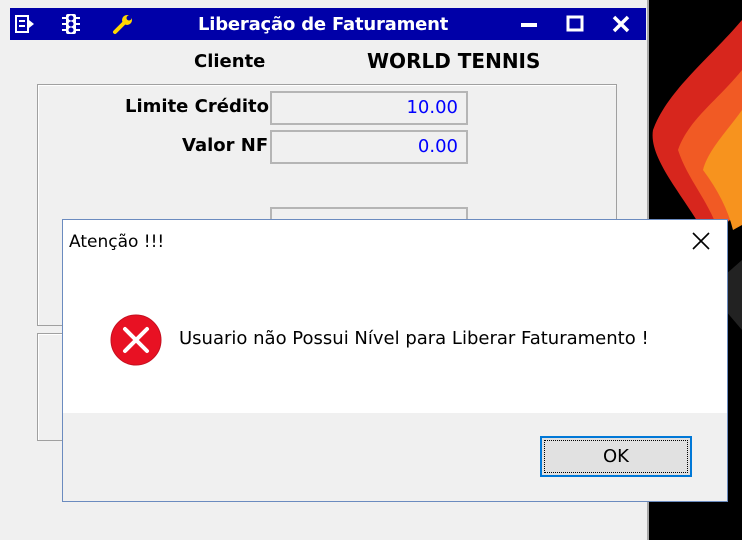 The width and height of the screenshot is (742, 540). What do you see at coordinates (136, 340) in the screenshot?
I see `error-icon` at bounding box center [136, 340].